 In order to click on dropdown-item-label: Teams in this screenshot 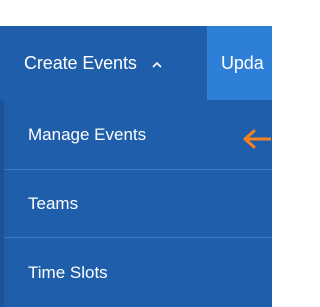, I will do `click(53, 203)`.